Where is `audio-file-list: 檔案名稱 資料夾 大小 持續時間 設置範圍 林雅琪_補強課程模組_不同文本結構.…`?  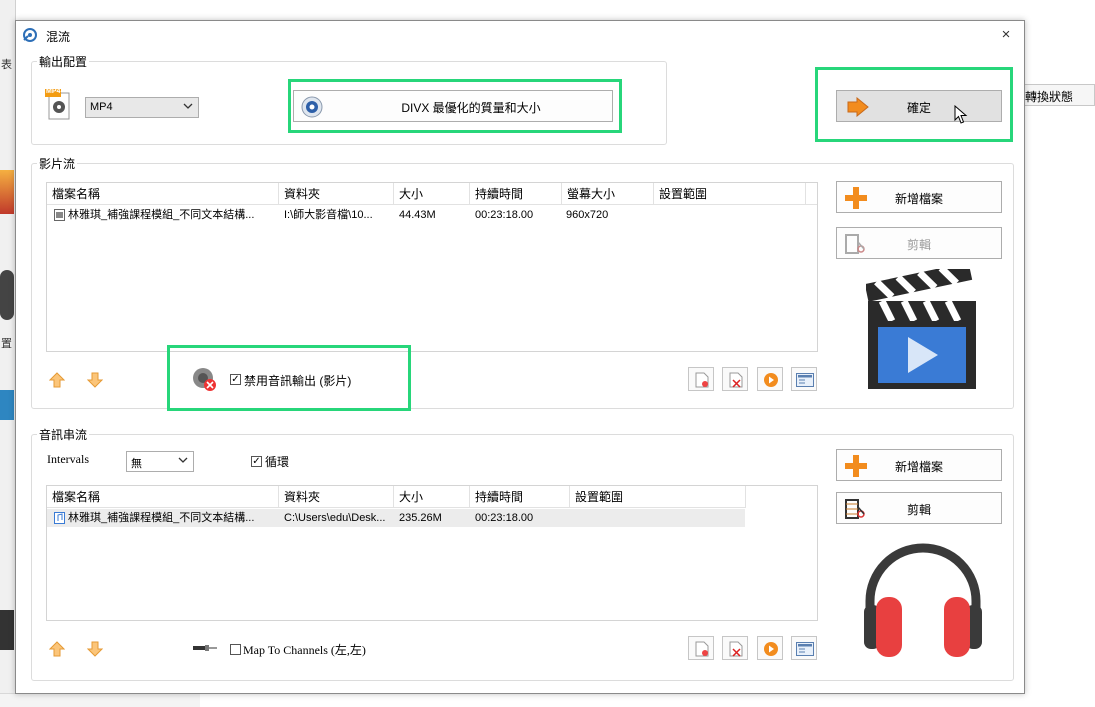
audio-file-list: 檔案名稱 資料夾 大小 持續時間 設置範圍 林雅琪_補強課程模組_不同文本結構.… is located at coordinates (432, 553).